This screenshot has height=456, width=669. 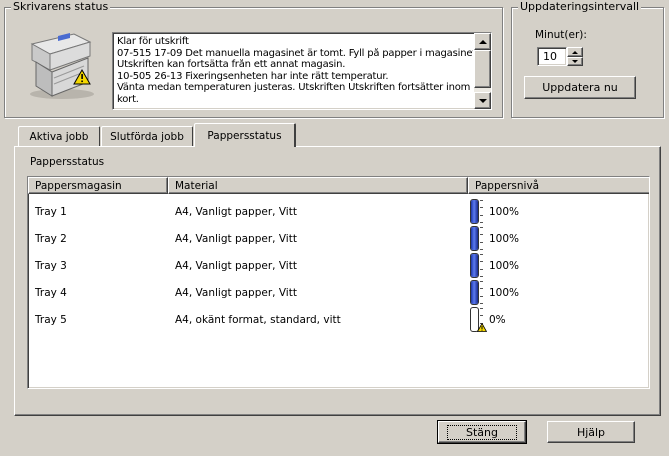 I want to click on close-label: Stäng, so click(x=482, y=432).